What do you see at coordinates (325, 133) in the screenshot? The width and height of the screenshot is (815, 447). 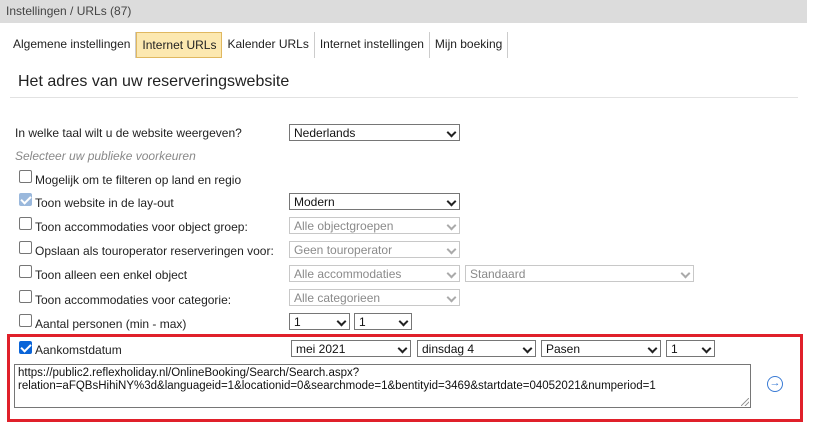 I see `language-select-value: Nederlands` at bounding box center [325, 133].